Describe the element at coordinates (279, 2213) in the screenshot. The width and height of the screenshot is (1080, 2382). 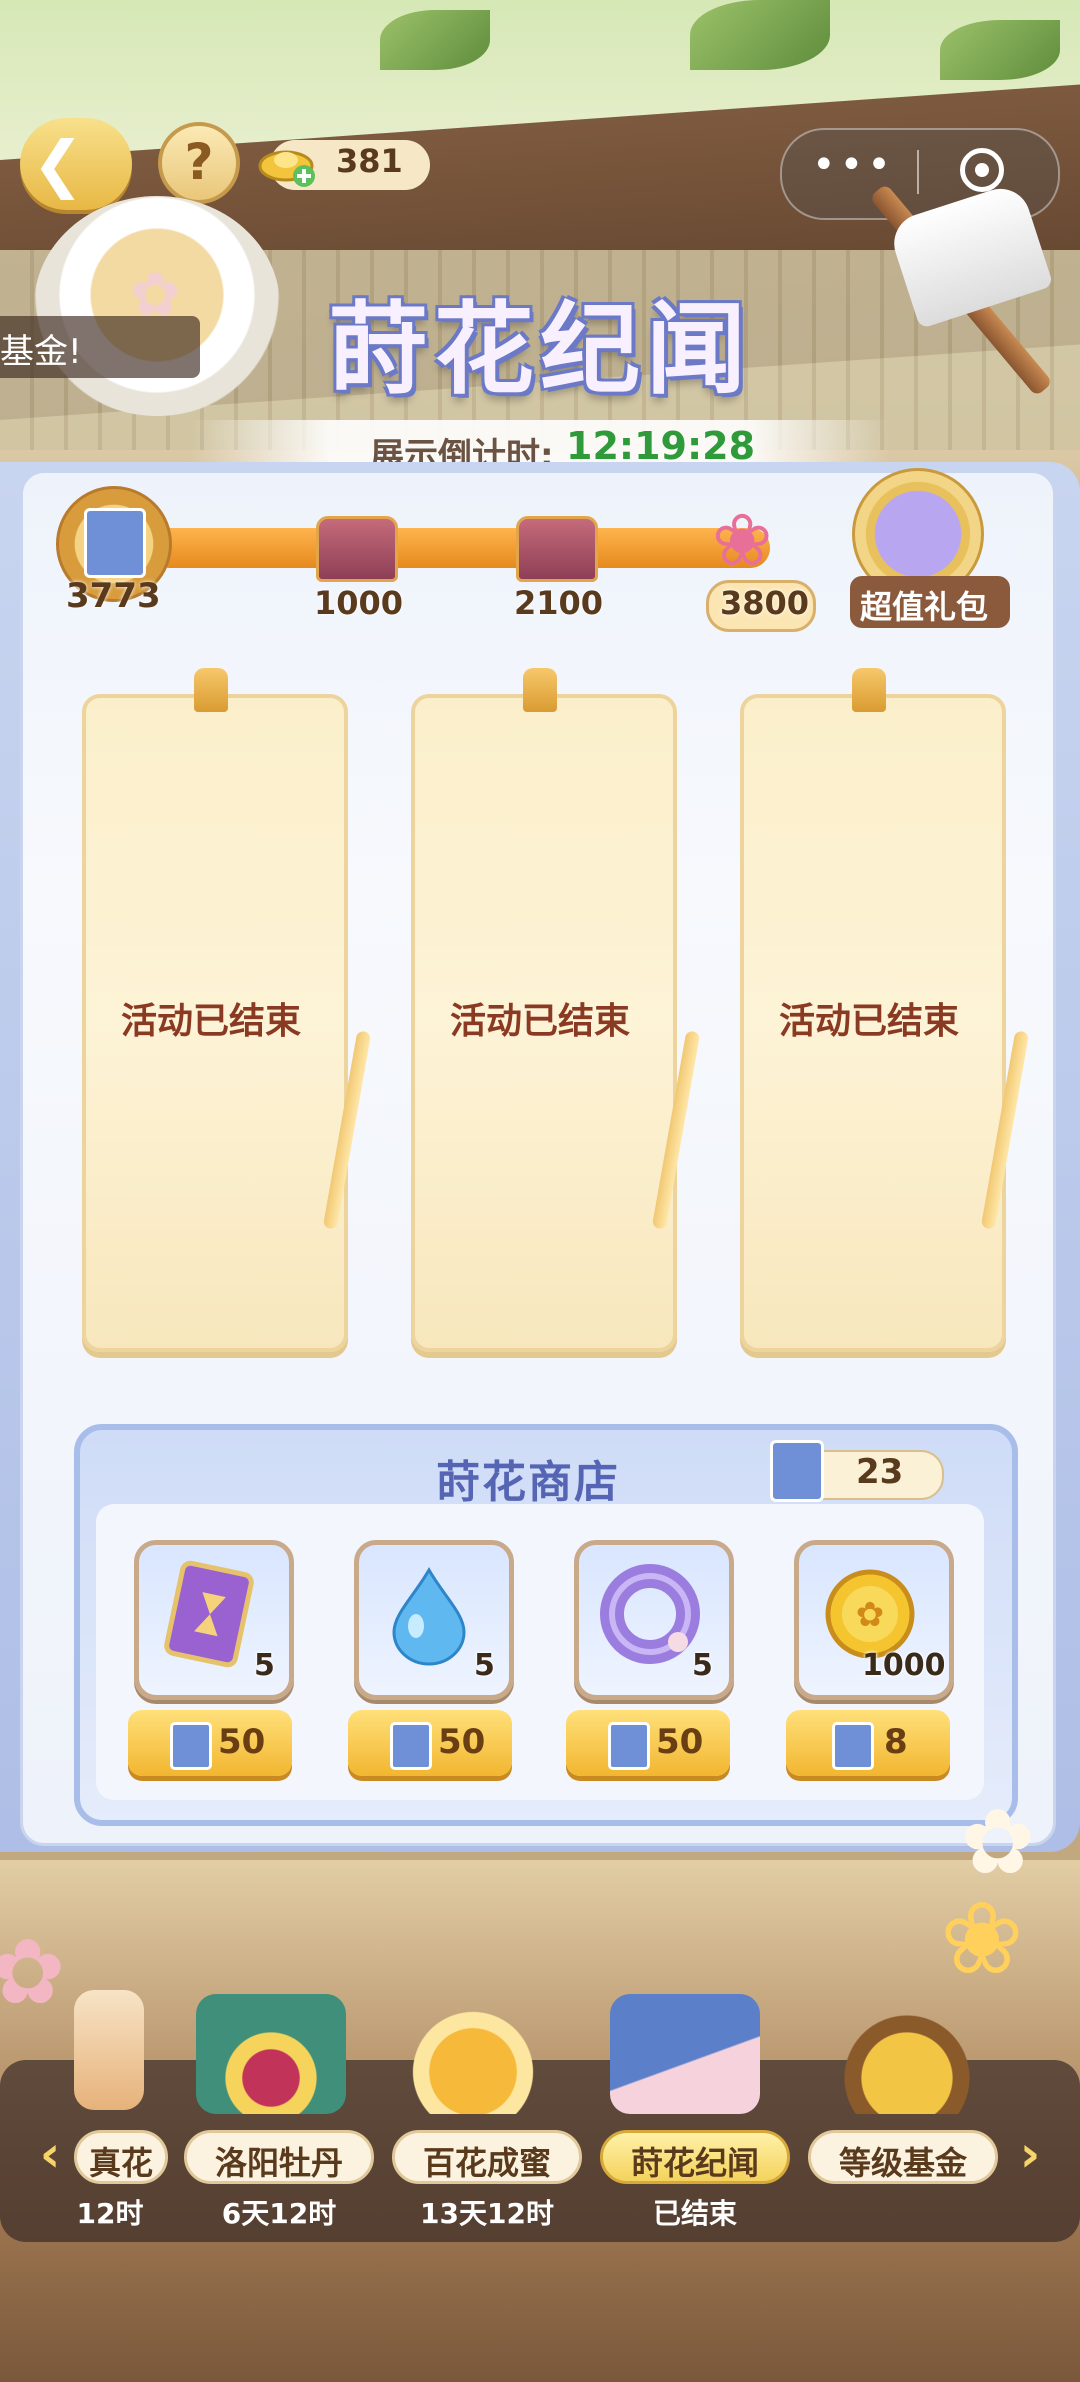
I see `nav-tab-timer: 6天12时` at that location.